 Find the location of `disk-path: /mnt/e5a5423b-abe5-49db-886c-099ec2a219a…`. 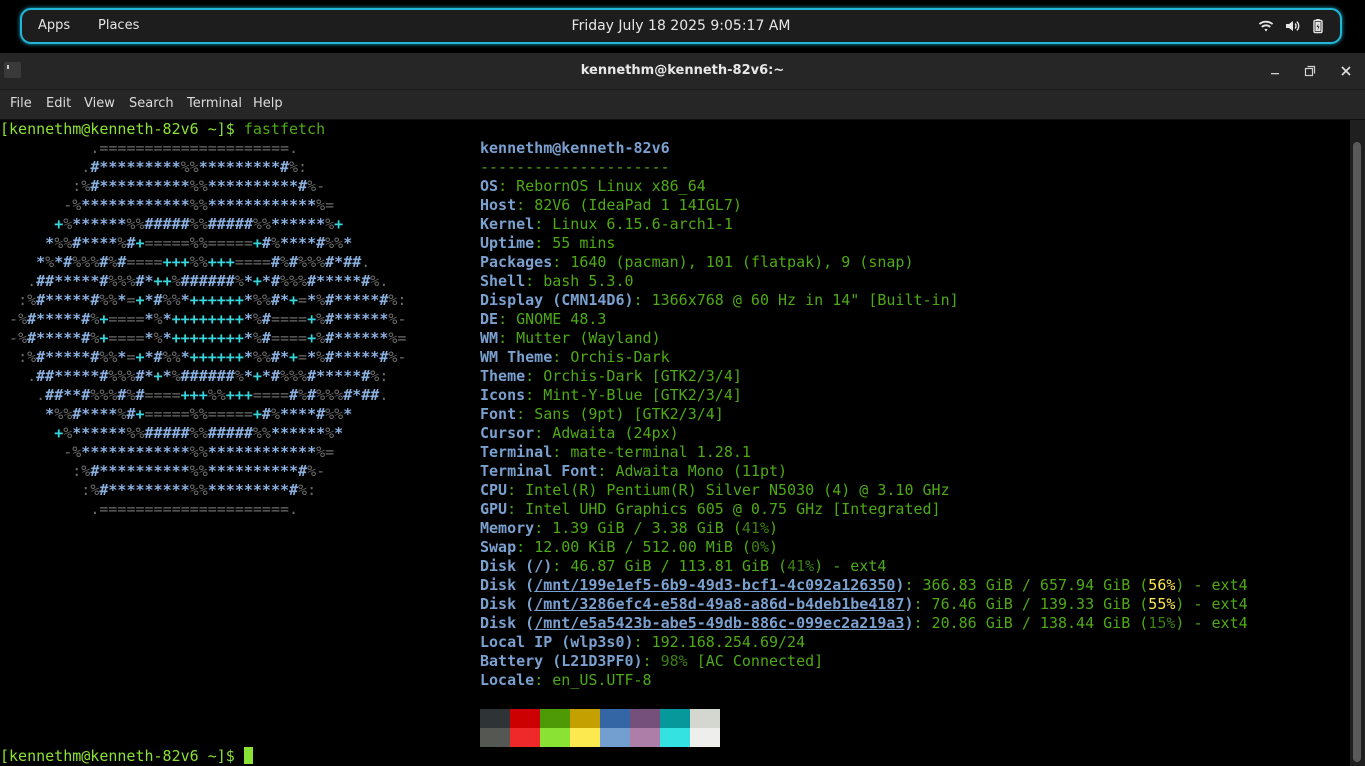

disk-path: /mnt/e5a5423b-abe5-49db-886c-099ec2a219a… is located at coordinates (719, 623).